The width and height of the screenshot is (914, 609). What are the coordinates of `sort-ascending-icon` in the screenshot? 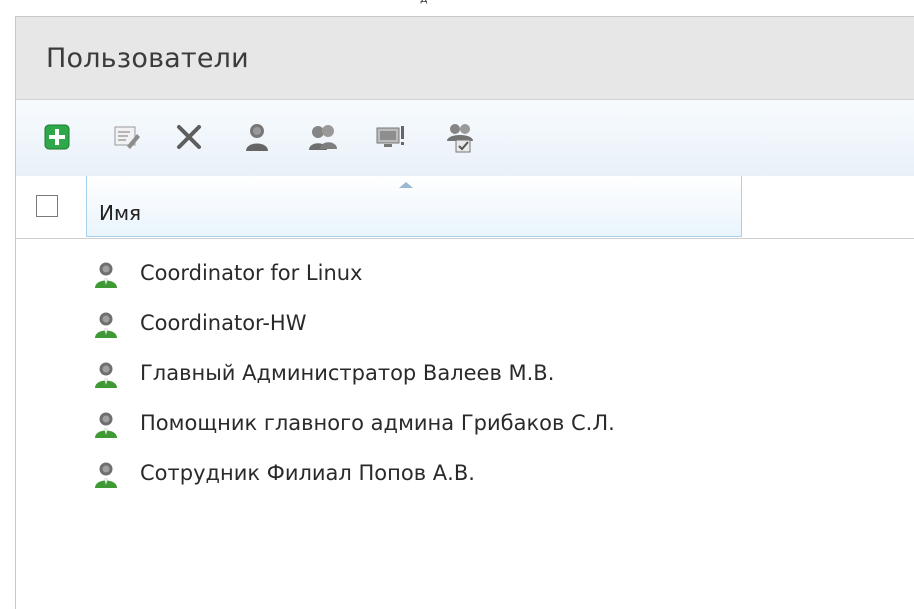 It's located at (406, 185).